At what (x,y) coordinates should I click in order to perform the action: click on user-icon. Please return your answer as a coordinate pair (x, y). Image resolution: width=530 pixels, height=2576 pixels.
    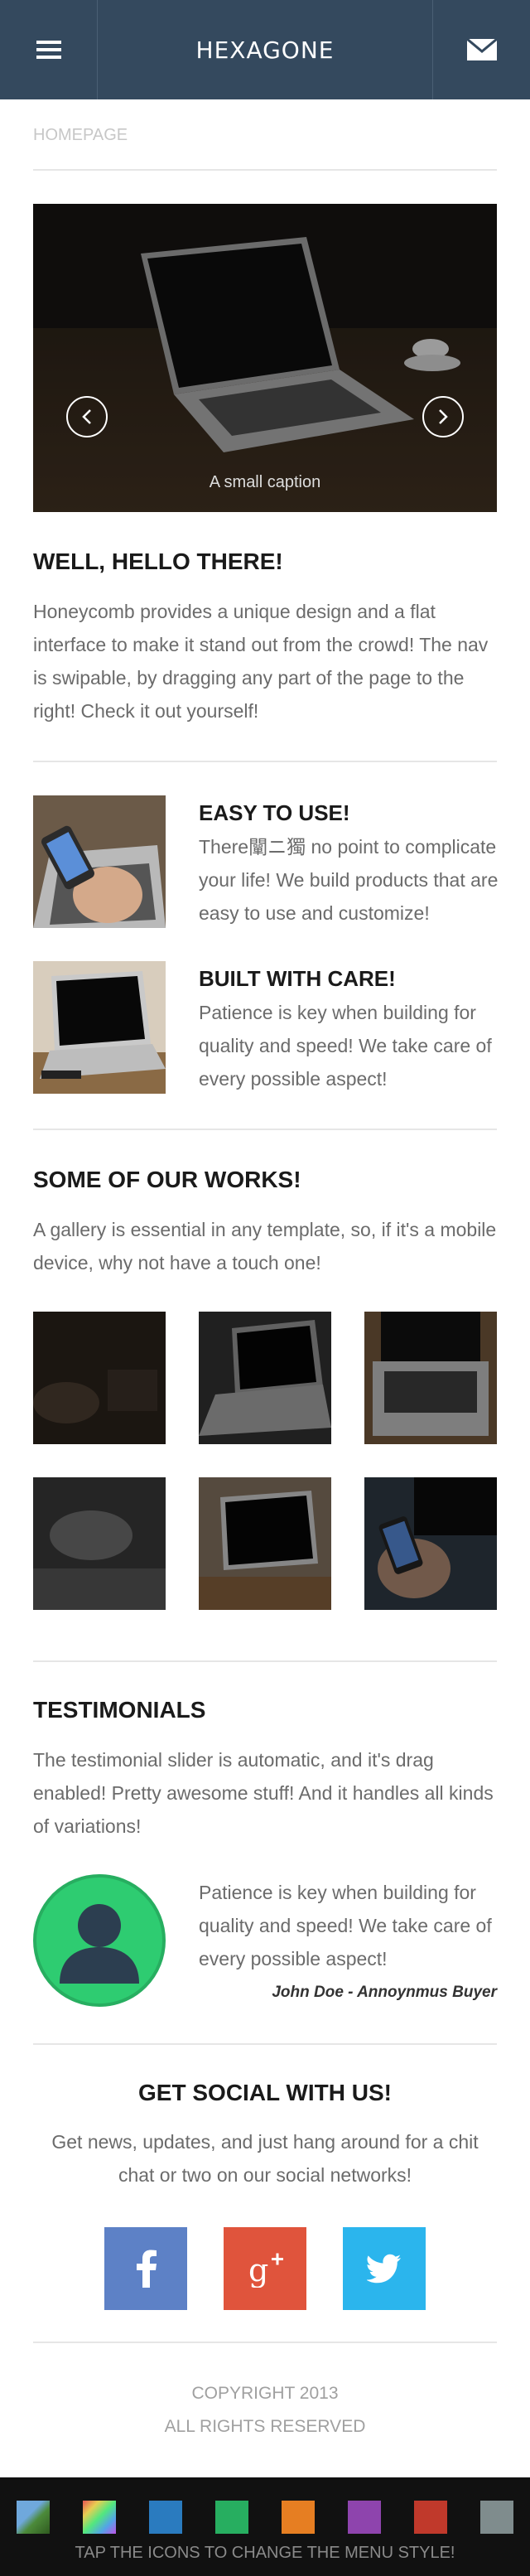
    Looking at the image, I should click on (99, 1944).